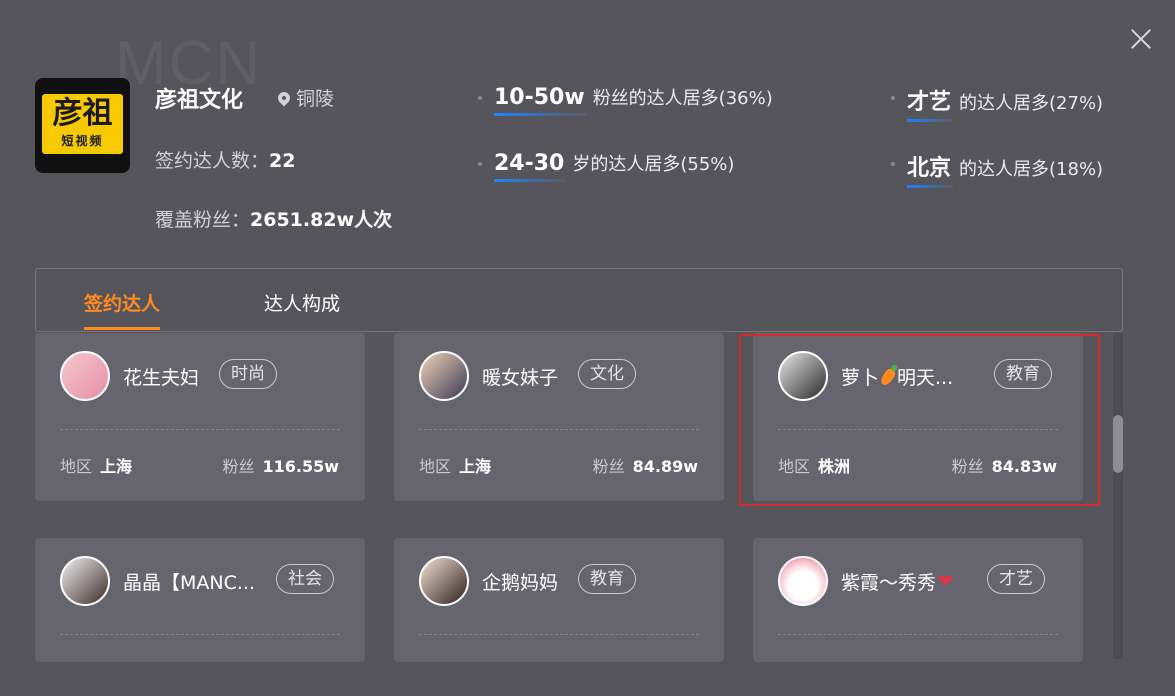 The image size is (1175, 696). Describe the element at coordinates (321, 220) in the screenshot. I see `fans-value: 2651.82w人次` at that location.